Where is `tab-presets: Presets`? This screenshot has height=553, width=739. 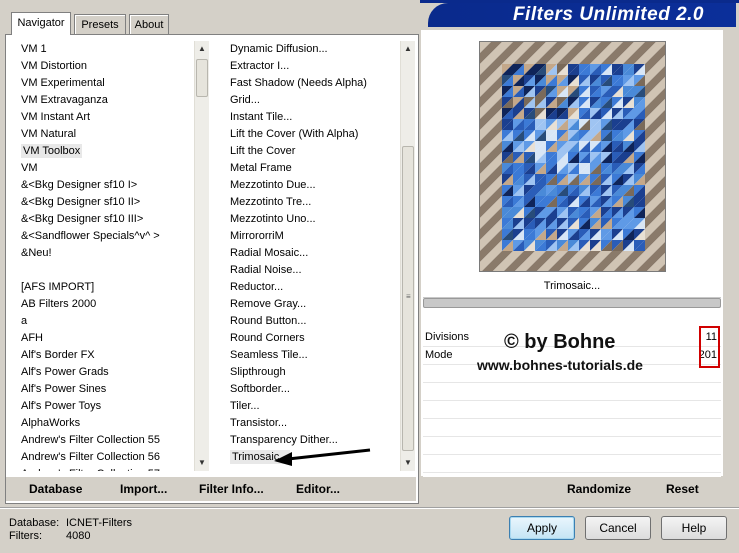 tab-presets: Presets is located at coordinates (100, 24).